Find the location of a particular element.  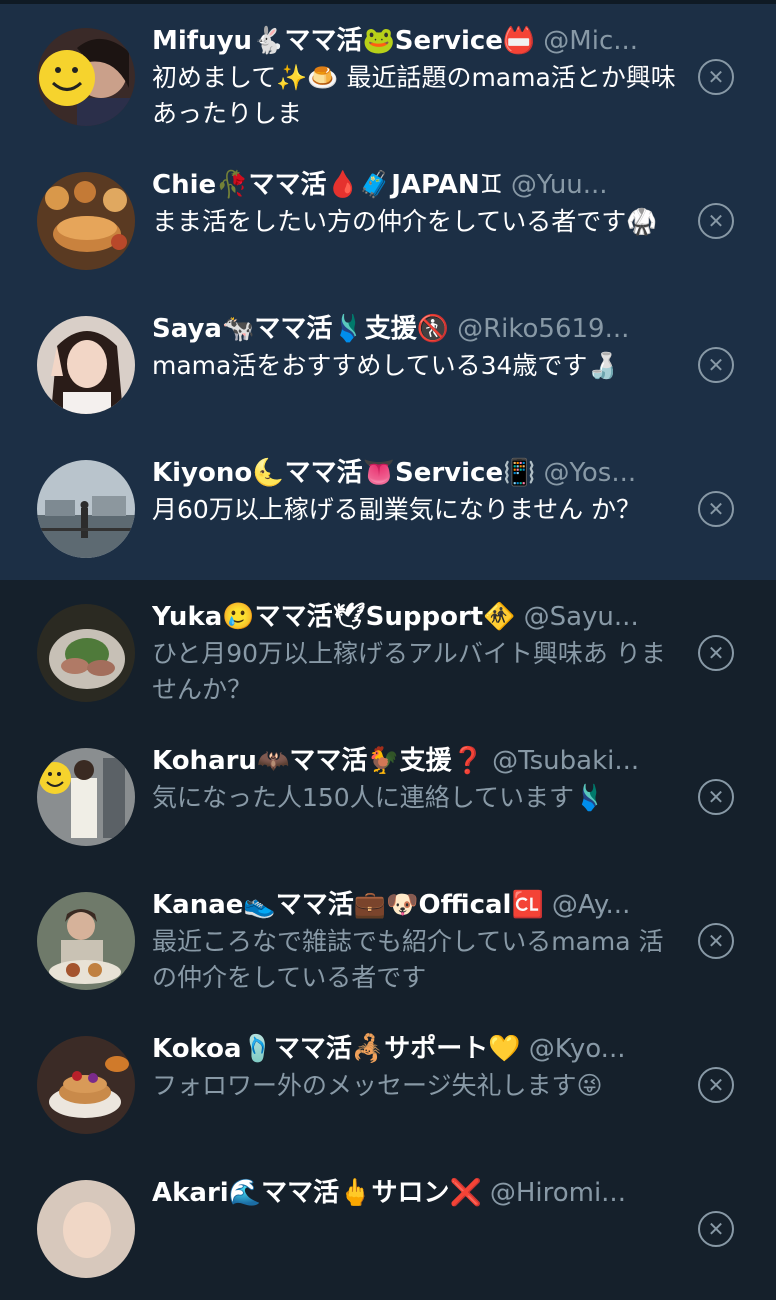

message-preview: mama活をおすすめしている34歳です🍶 is located at coordinates (385, 365).